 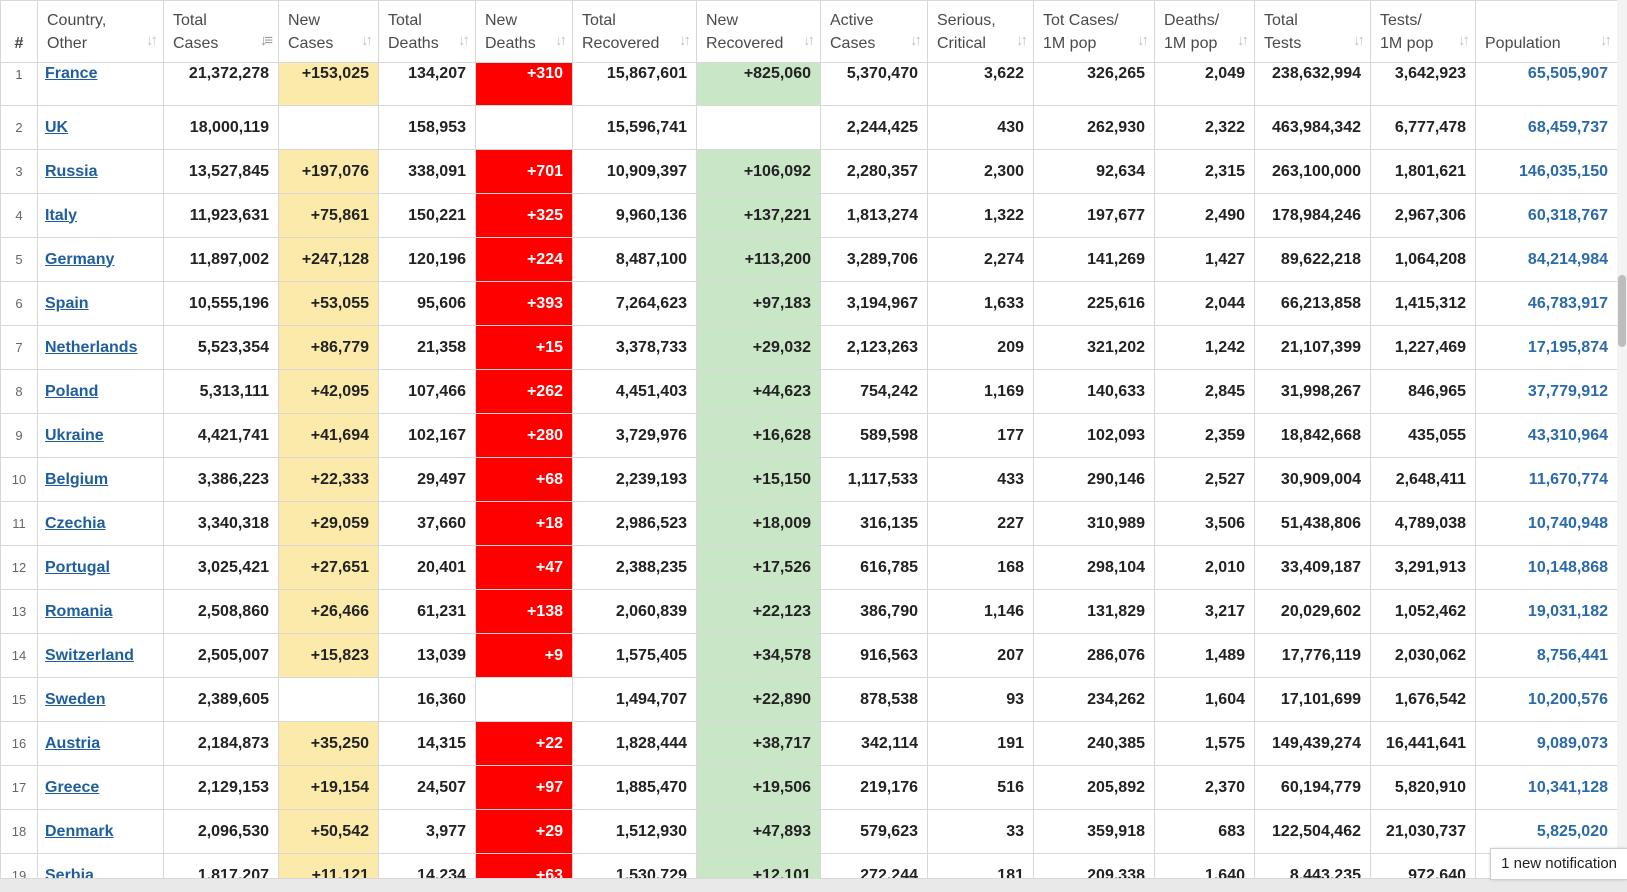 What do you see at coordinates (758, 523) in the screenshot?
I see `new-recovered-cell: +18,009` at bounding box center [758, 523].